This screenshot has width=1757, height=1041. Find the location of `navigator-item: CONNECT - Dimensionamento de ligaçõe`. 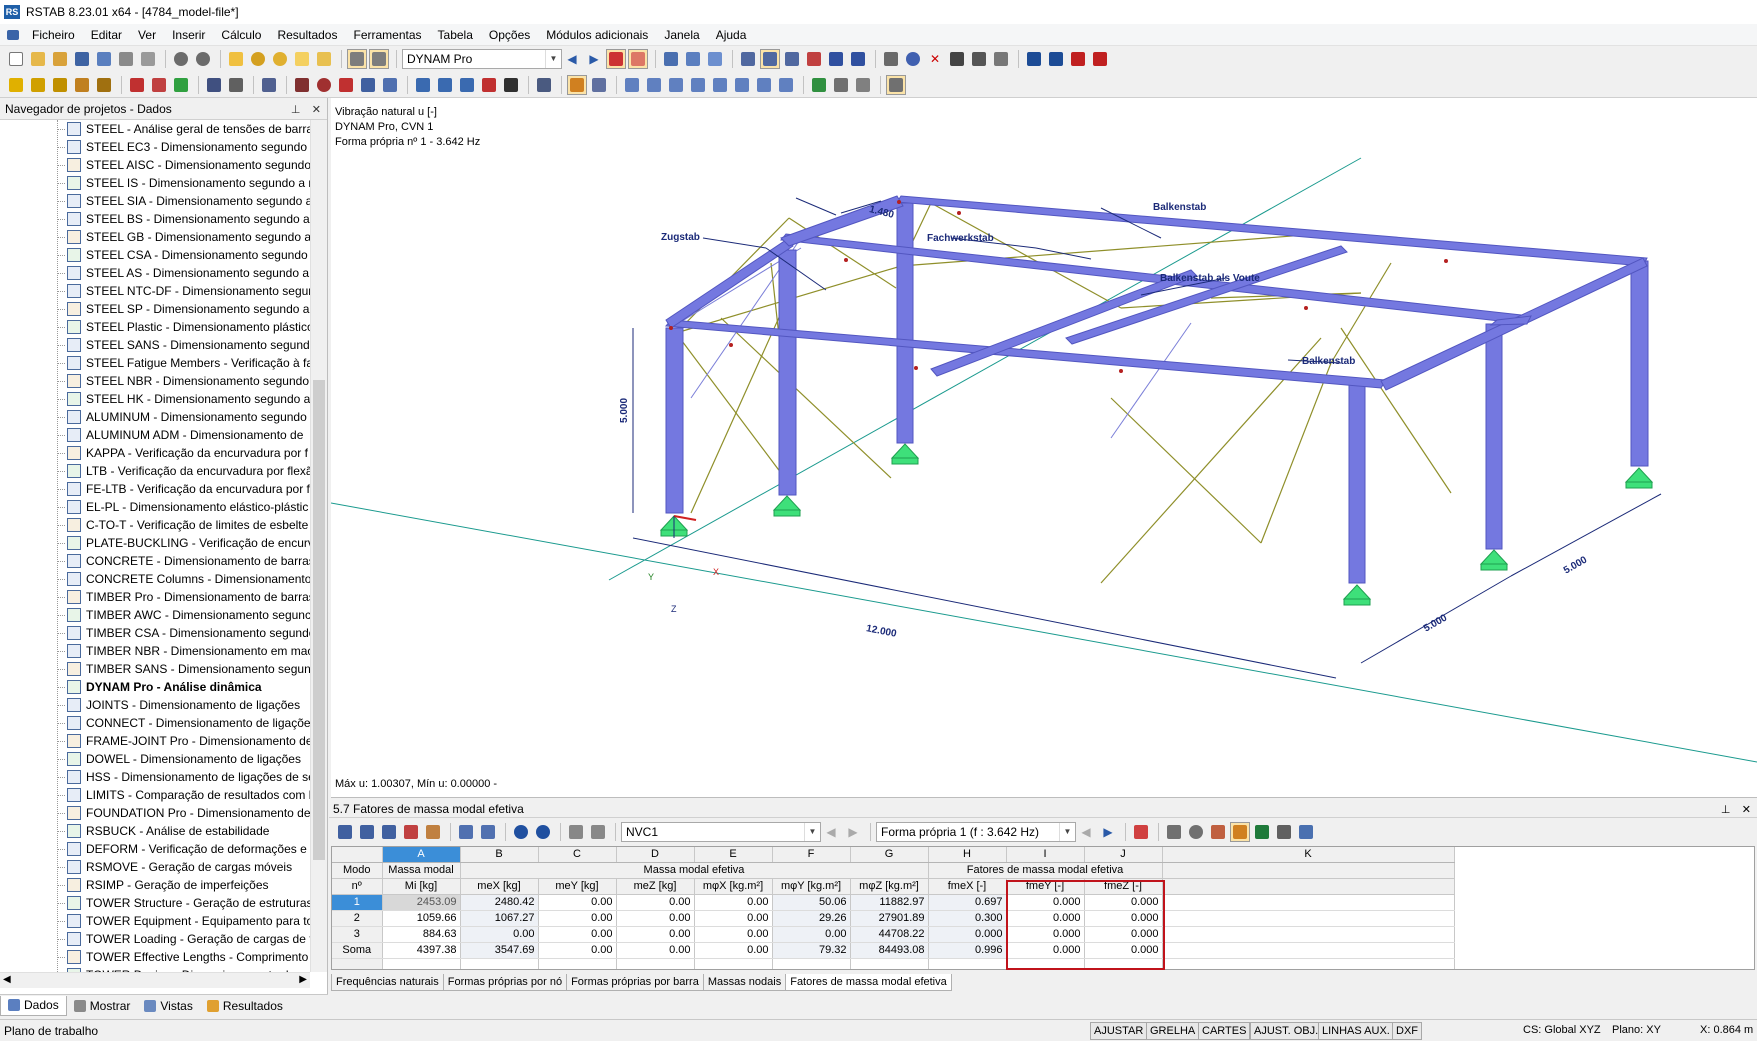

navigator-item: CONNECT - Dimensionamento de ligaçõe is located at coordinates (155, 723).